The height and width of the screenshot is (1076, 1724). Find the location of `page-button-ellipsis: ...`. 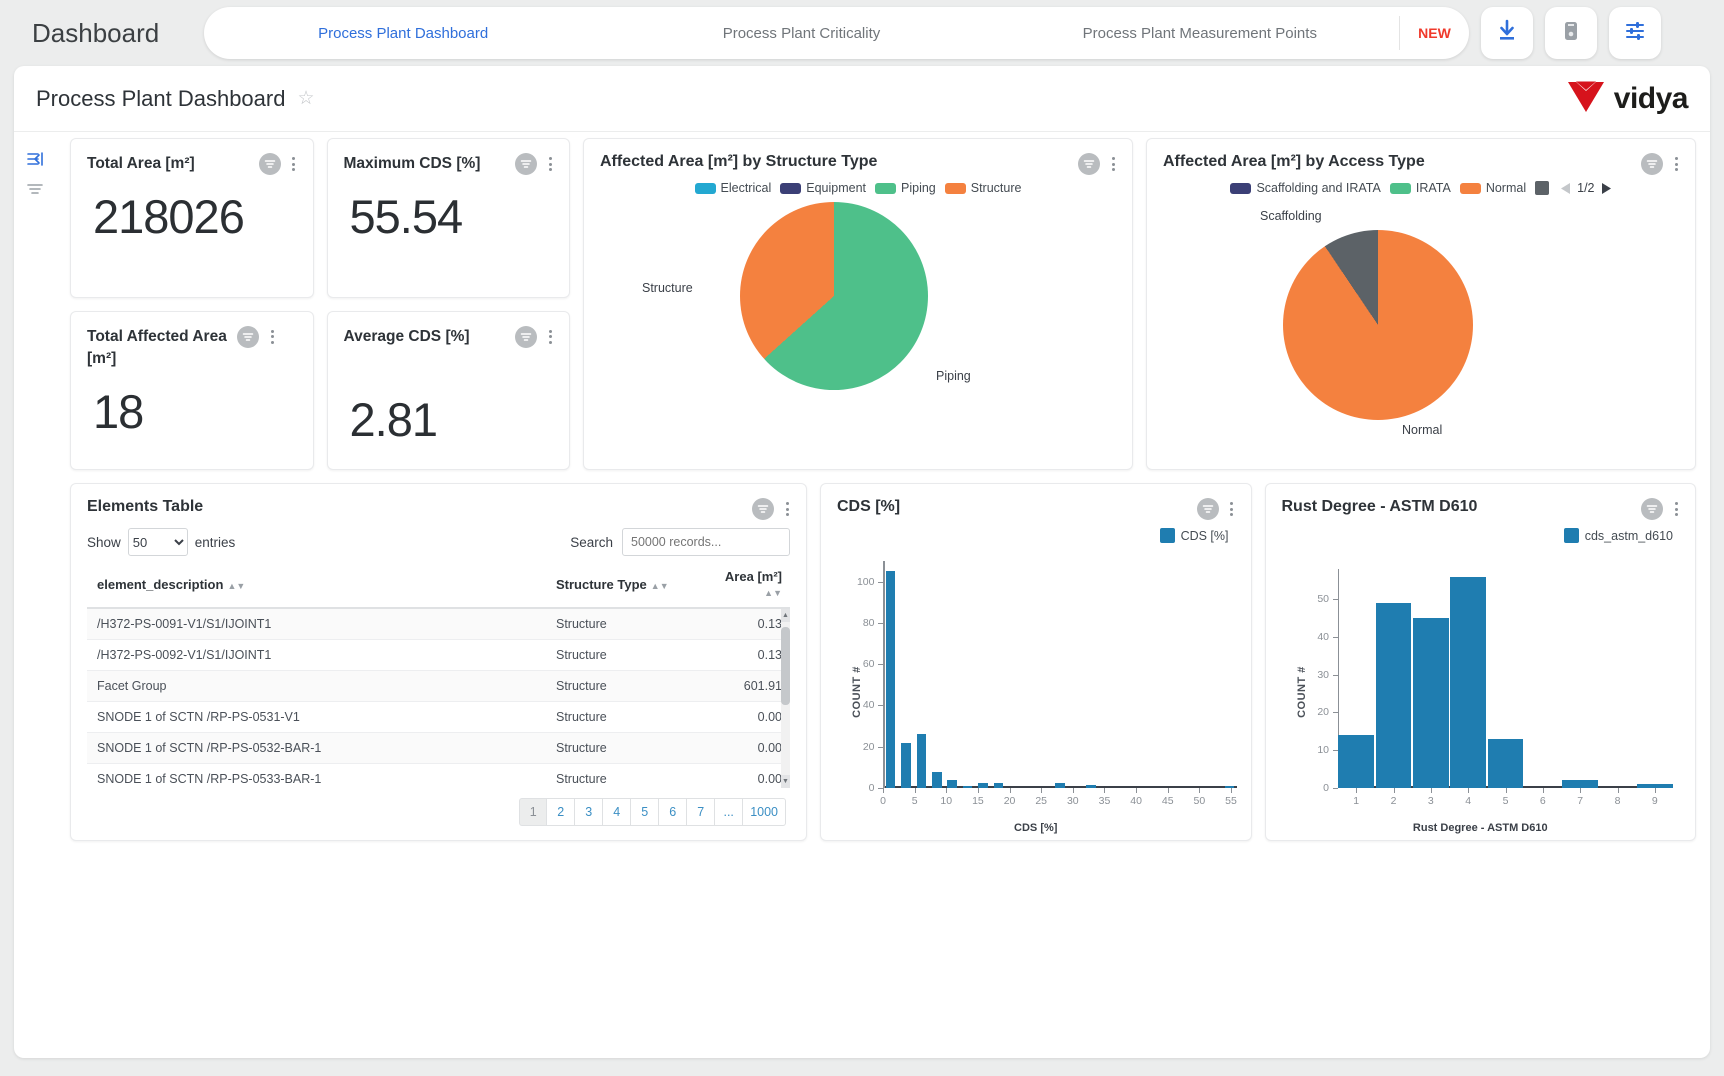

page-button-ellipsis: ... is located at coordinates (729, 812).